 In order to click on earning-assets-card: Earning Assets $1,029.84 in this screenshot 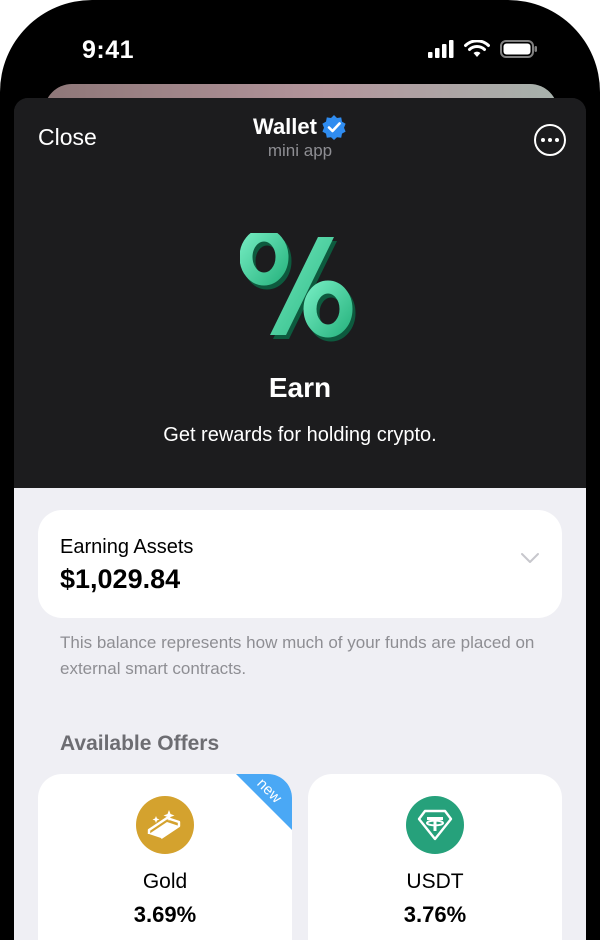, I will do `click(300, 564)`.